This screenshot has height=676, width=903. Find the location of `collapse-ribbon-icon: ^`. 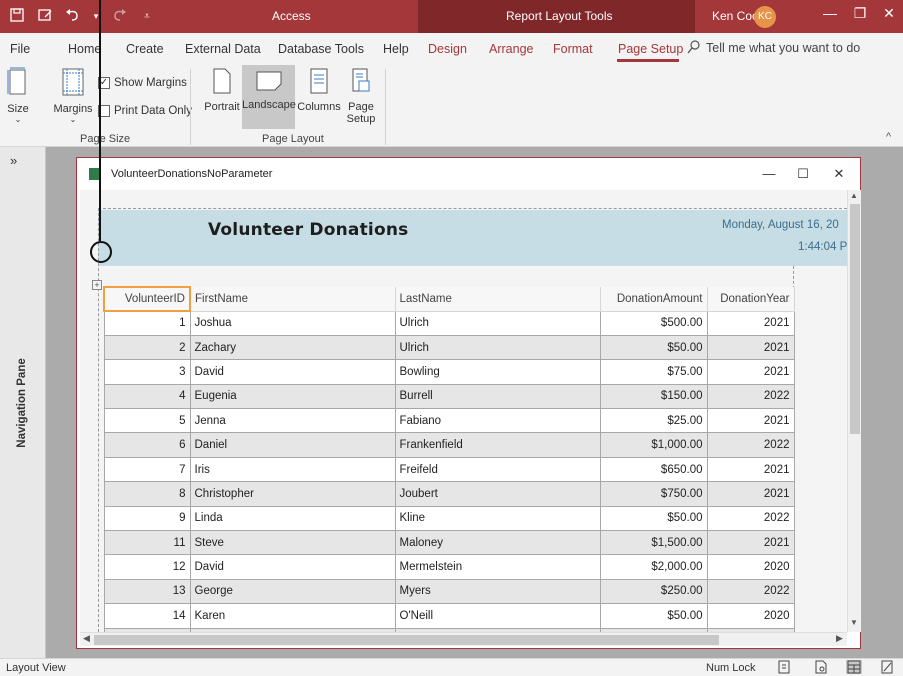

collapse-ribbon-icon: ^ is located at coordinates (888, 137).